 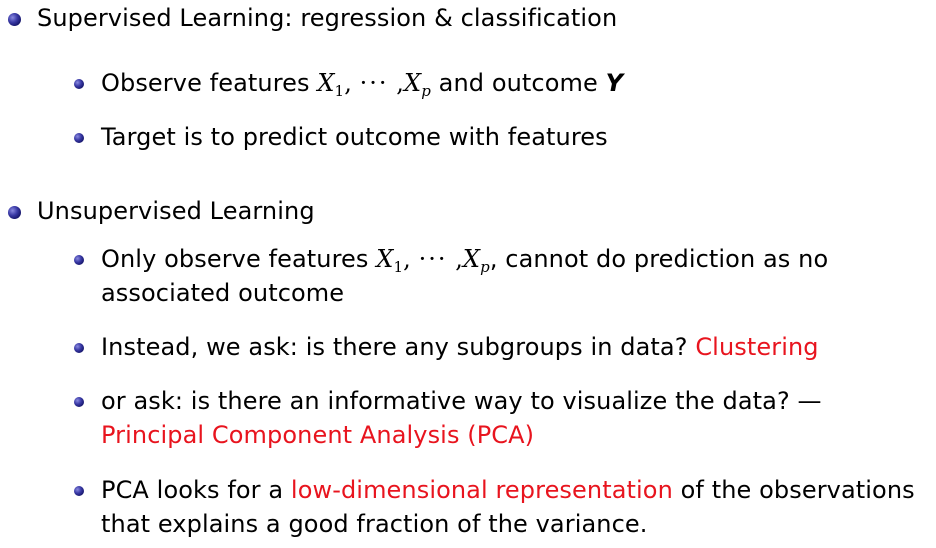 I want to click on item-text: PCA looks for a, so click(x=196, y=490).